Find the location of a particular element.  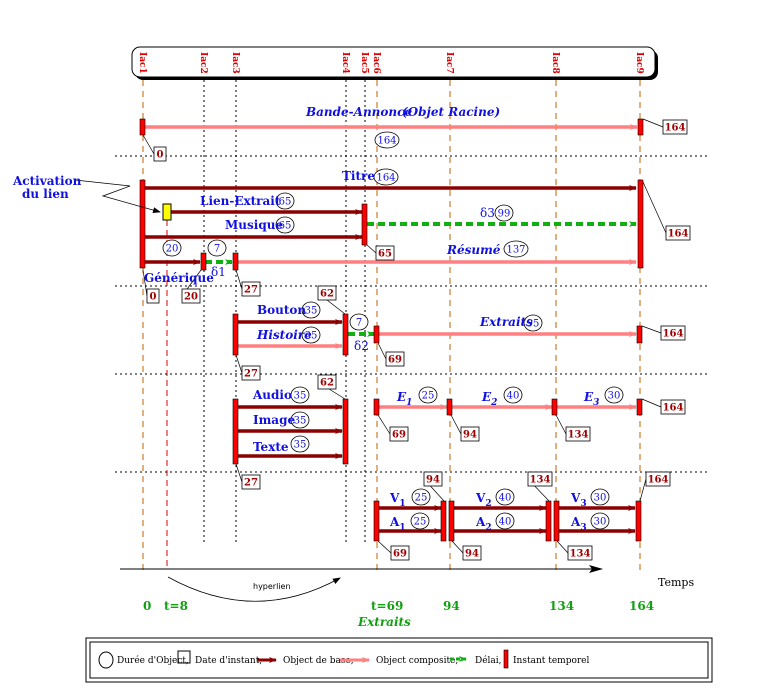

audio-label: Audio is located at coordinates (272, 395).